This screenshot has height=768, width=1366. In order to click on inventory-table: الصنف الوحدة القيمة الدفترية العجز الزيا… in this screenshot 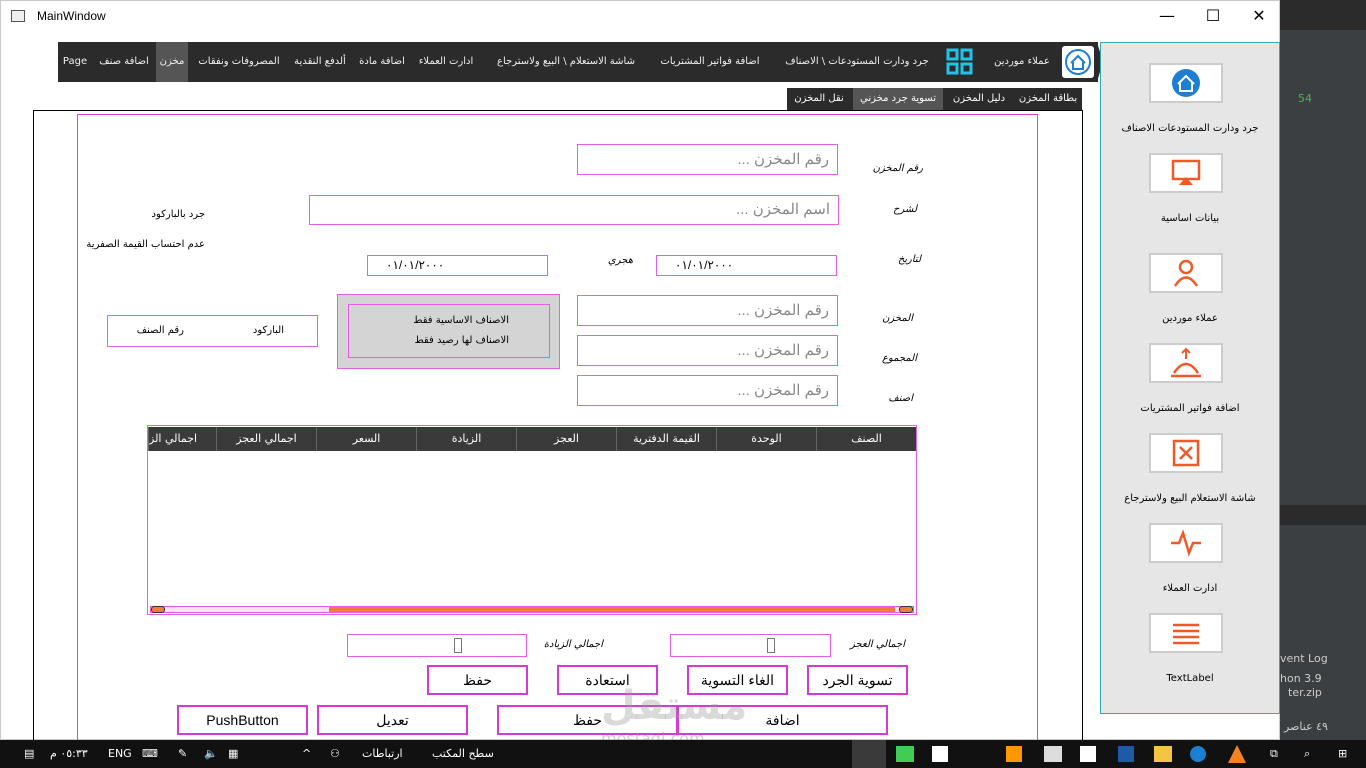, I will do `click(532, 520)`.